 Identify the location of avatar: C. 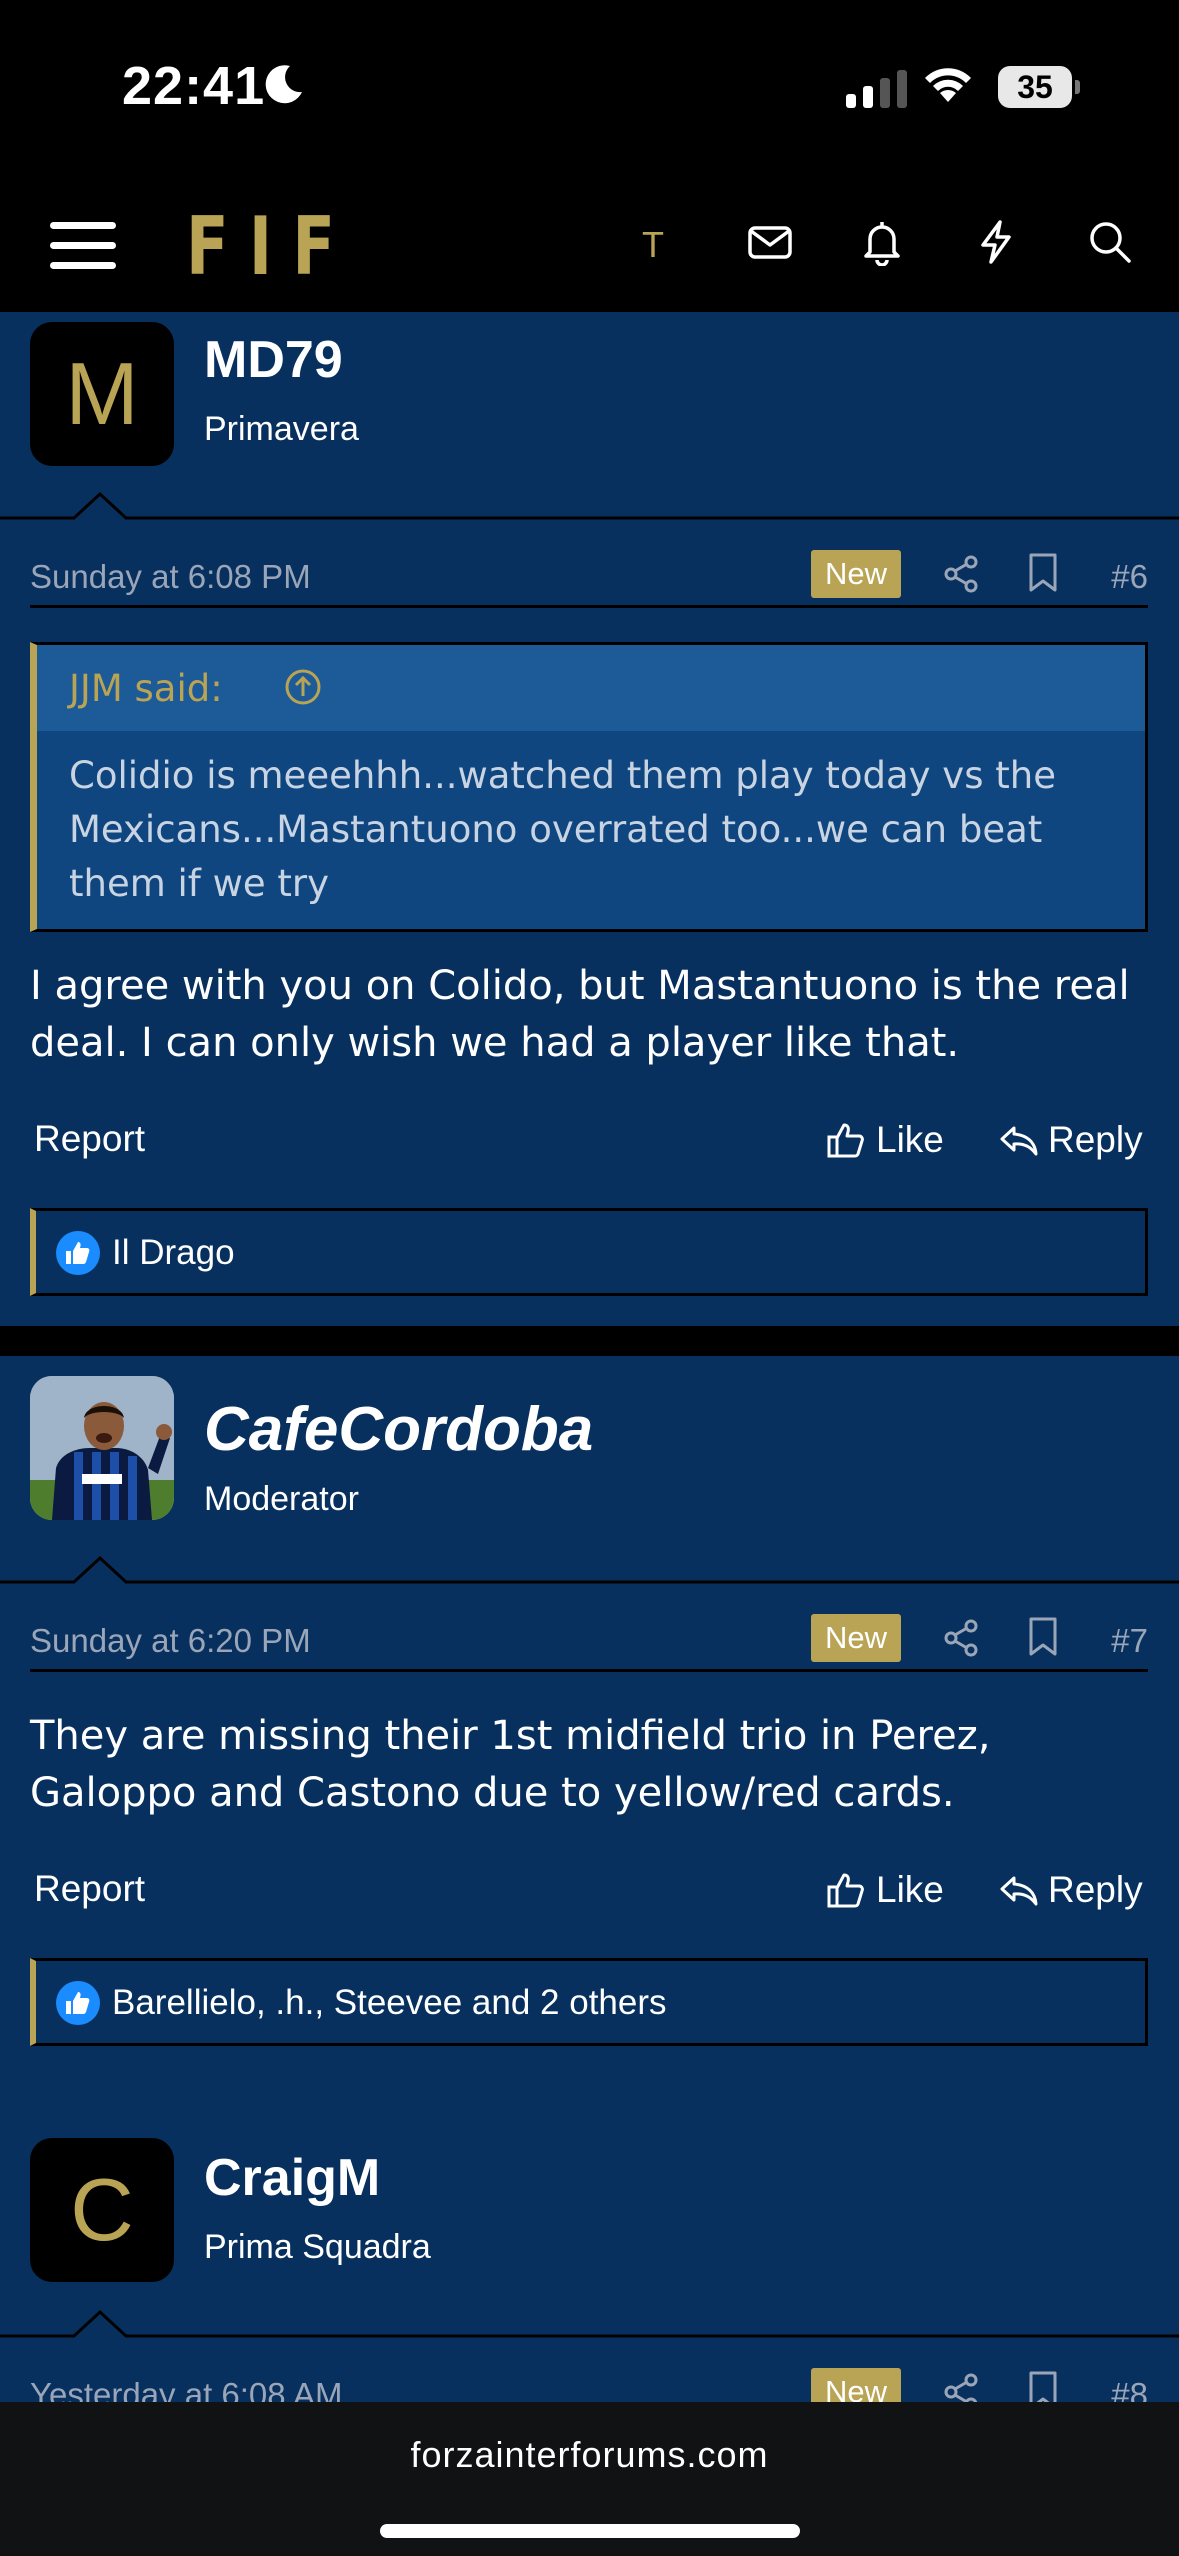
(102, 2210).